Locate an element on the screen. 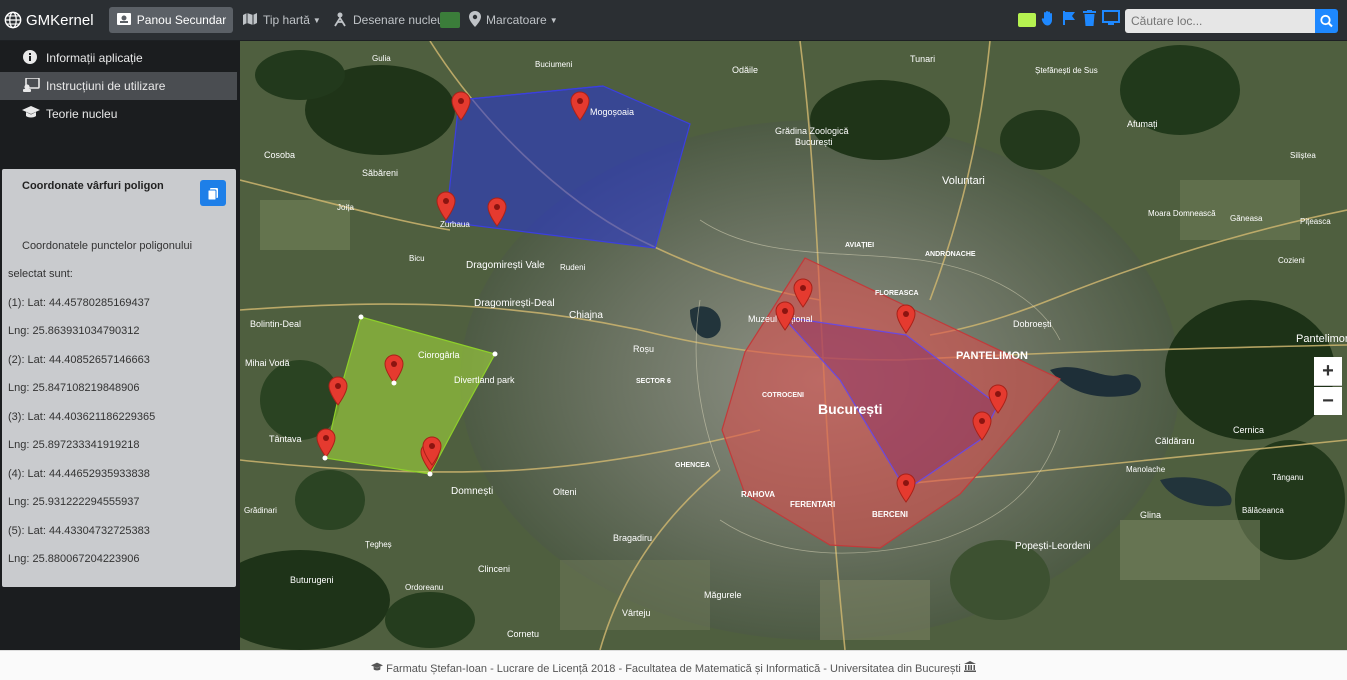 The width and height of the screenshot is (1347, 680). nav-panou-secundar: Panou Secundar is located at coordinates (171, 20).